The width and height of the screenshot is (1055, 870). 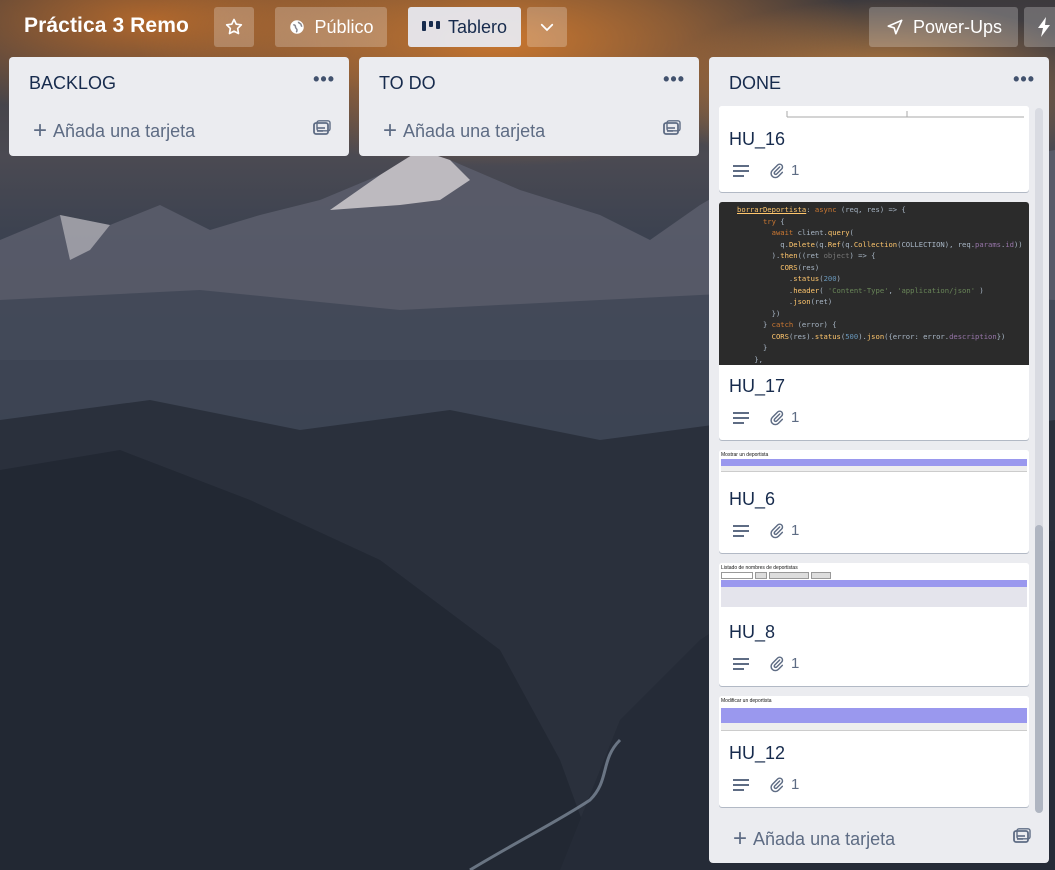 What do you see at coordinates (874, 624) in the screenshot?
I see `card-hu8: Listado de nombres de deportistas HU_8 1` at bounding box center [874, 624].